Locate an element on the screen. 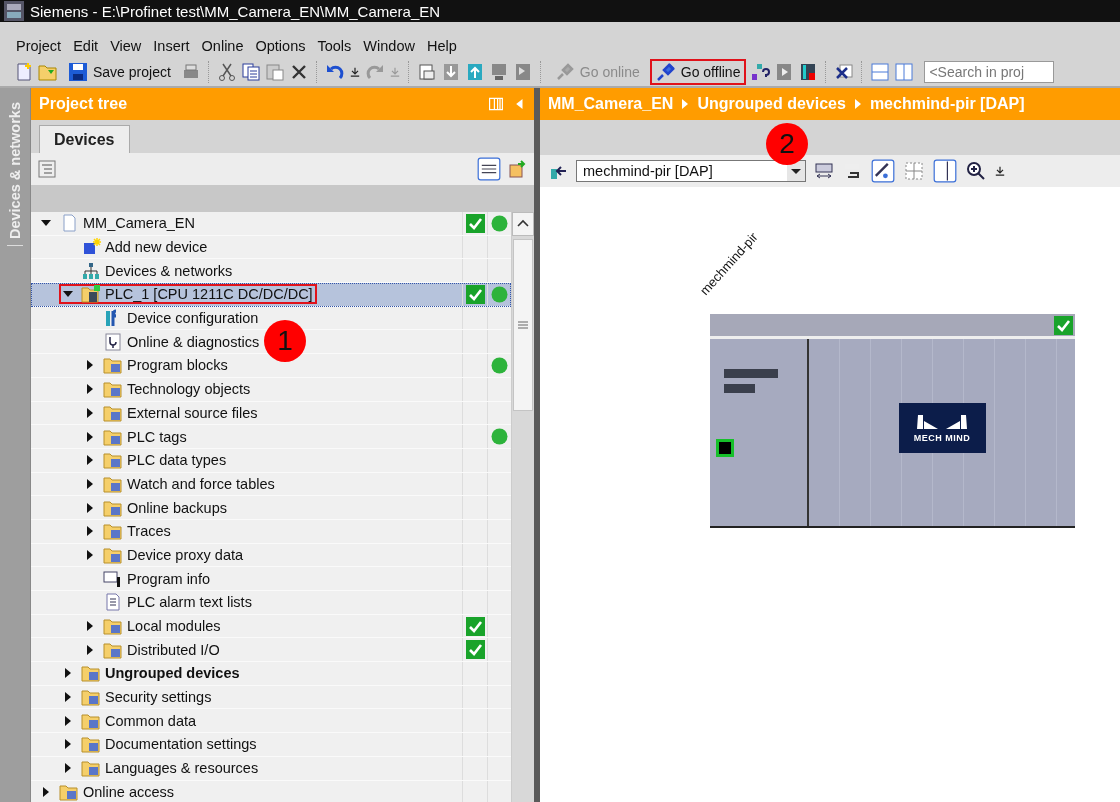 The height and width of the screenshot is (802, 1120). network-icon is located at coordinates (91, 270).